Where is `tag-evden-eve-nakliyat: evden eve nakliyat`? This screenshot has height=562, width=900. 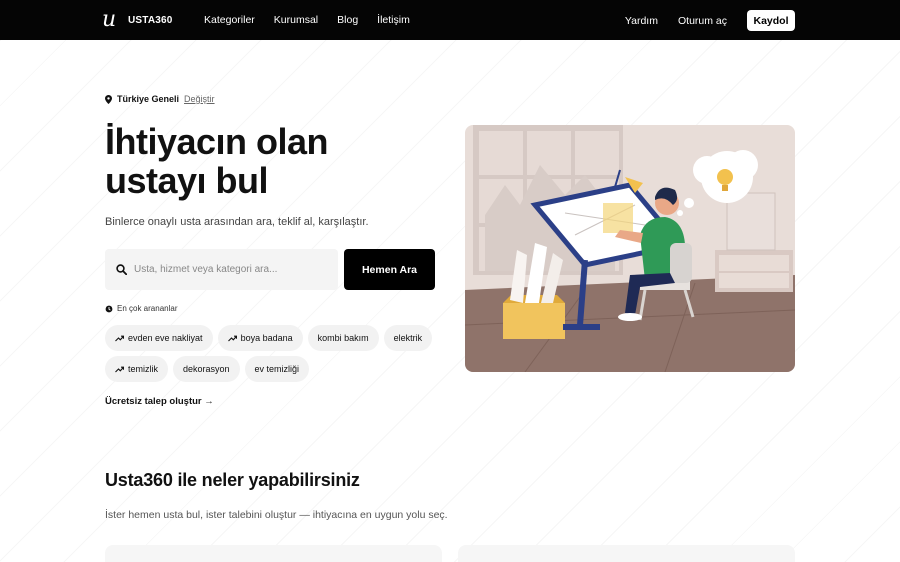
tag-evden-eve-nakliyat: evden eve nakliyat is located at coordinates (159, 338).